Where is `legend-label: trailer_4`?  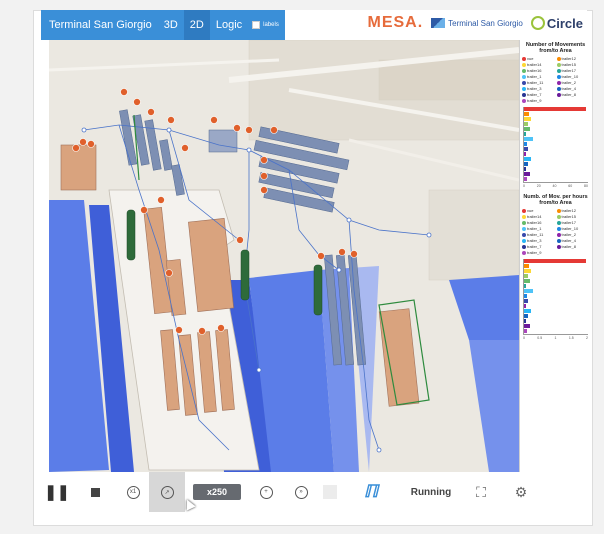
legend-label: trailer_4 is located at coordinates (568, 88).